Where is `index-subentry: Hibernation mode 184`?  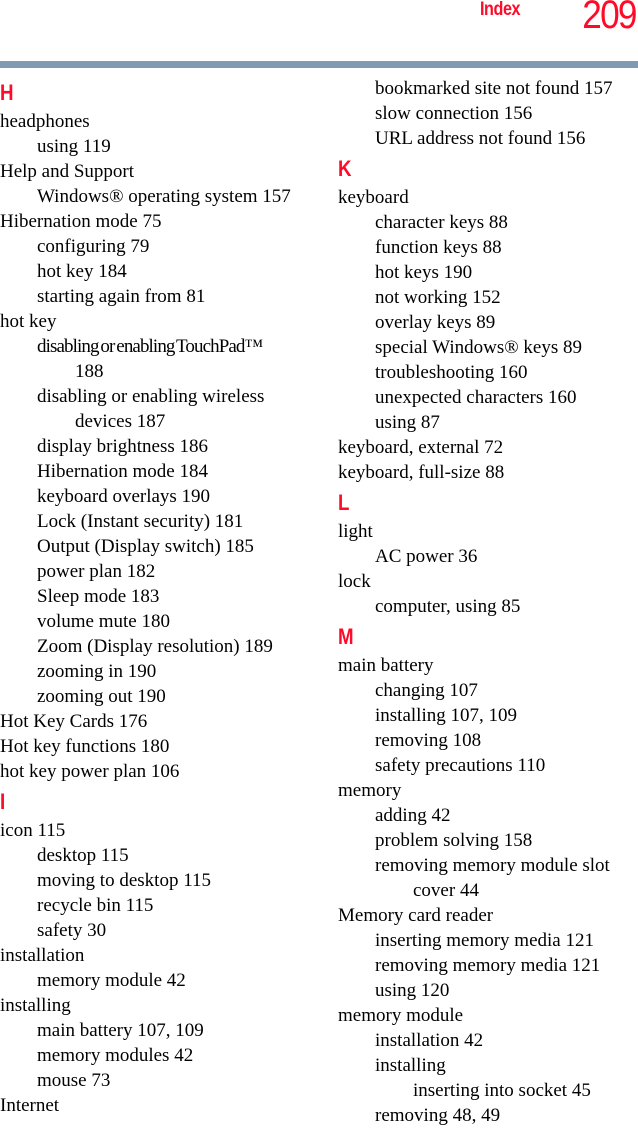 index-subentry: Hibernation mode 184 is located at coordinates (122, 471).